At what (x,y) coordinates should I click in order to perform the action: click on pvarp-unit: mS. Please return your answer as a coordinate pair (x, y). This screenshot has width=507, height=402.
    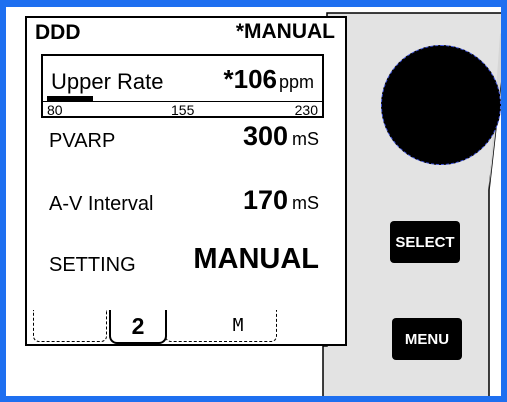
    Looking at the image, I should click on (305, 139).